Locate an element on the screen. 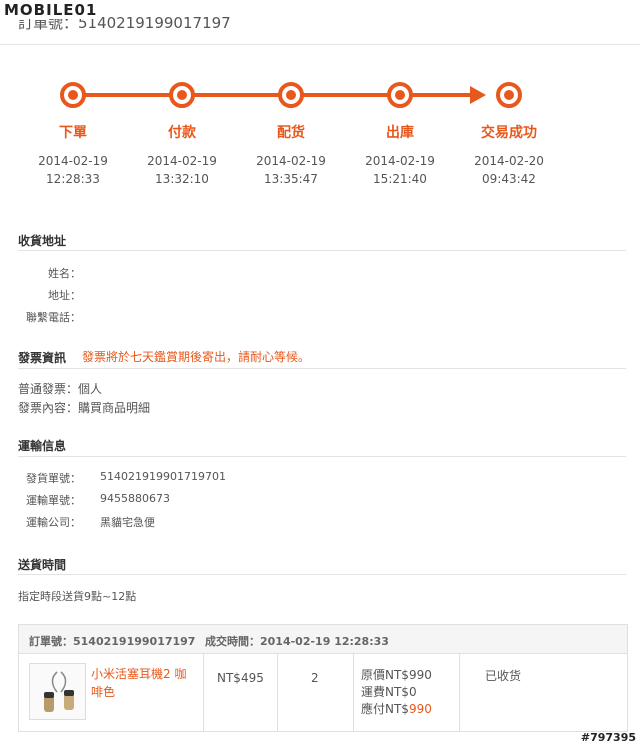 The width and height of the screenshot is (640, 746). product-thumbnail is located at coordinates (57, 691).